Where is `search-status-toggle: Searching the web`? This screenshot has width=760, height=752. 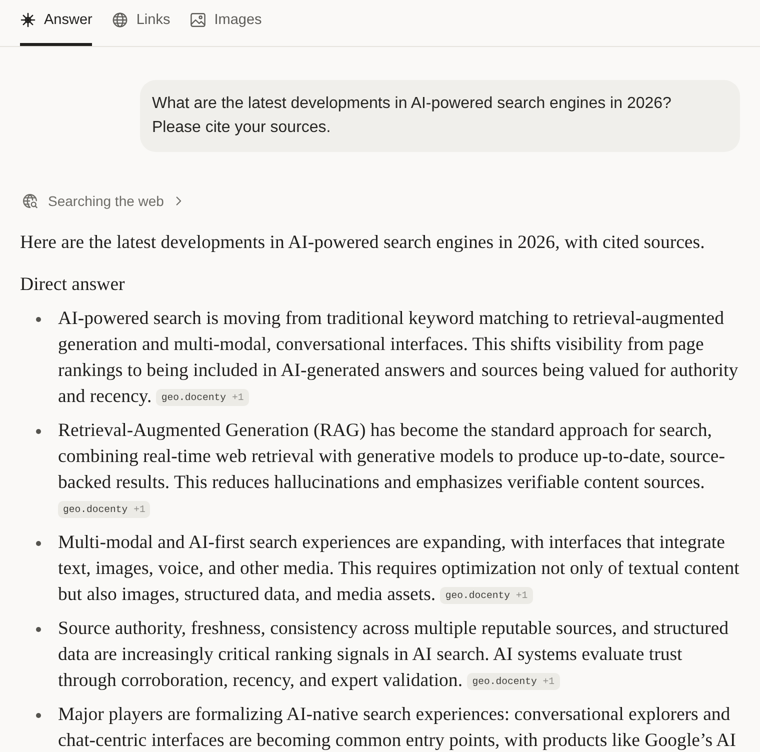
search-status-toggle: Searching the web is located at coordinates (106, 201).